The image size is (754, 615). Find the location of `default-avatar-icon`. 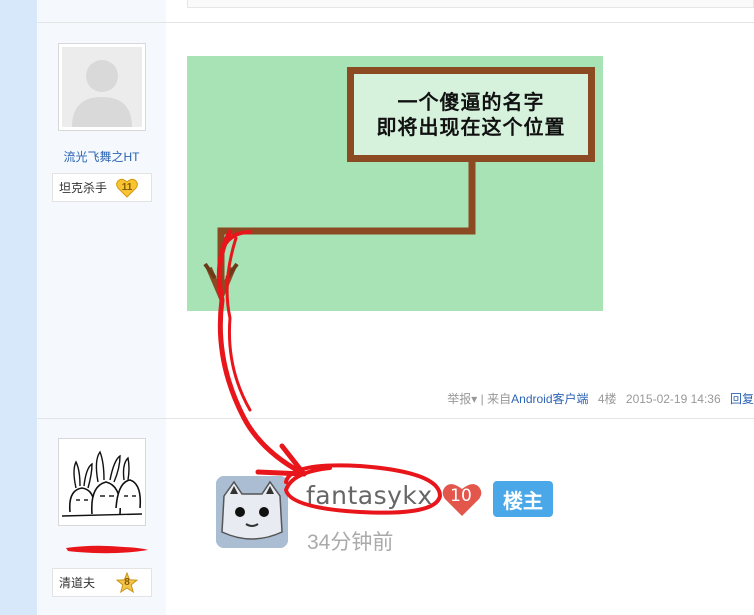

default-avatar-icon is located at coordinates (102, 87).